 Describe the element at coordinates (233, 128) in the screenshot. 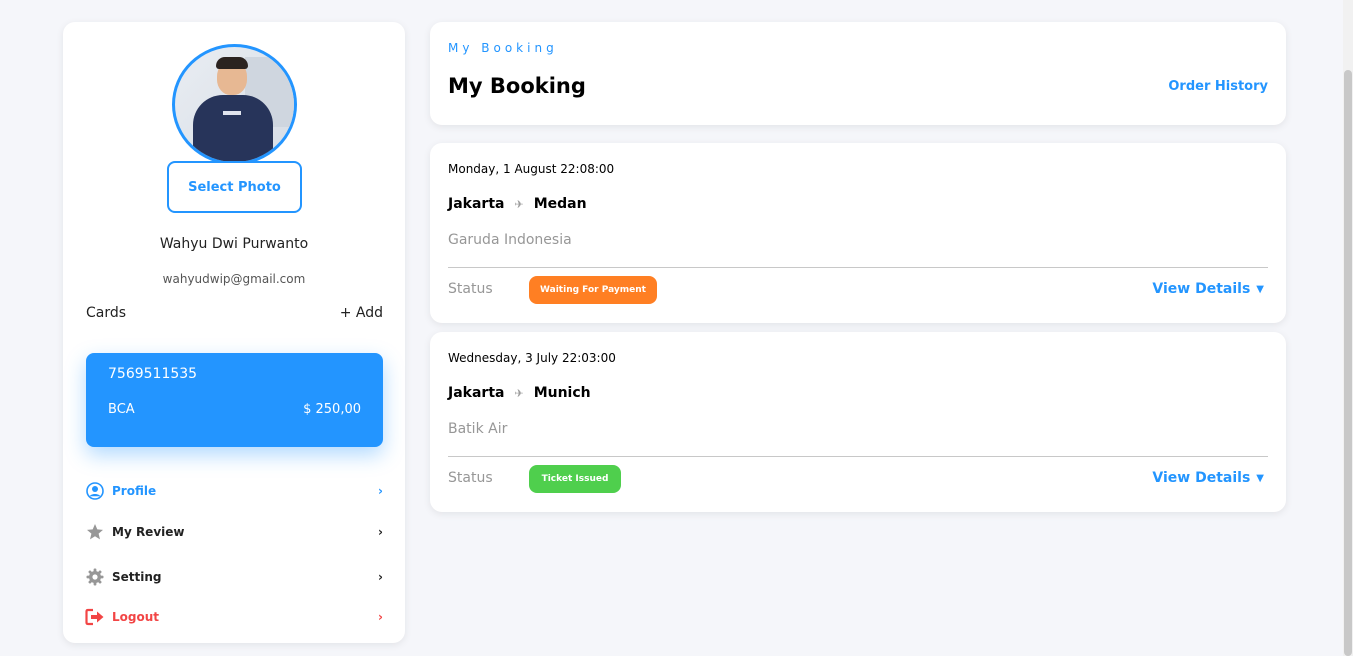

I see `avatar-body` at that location.